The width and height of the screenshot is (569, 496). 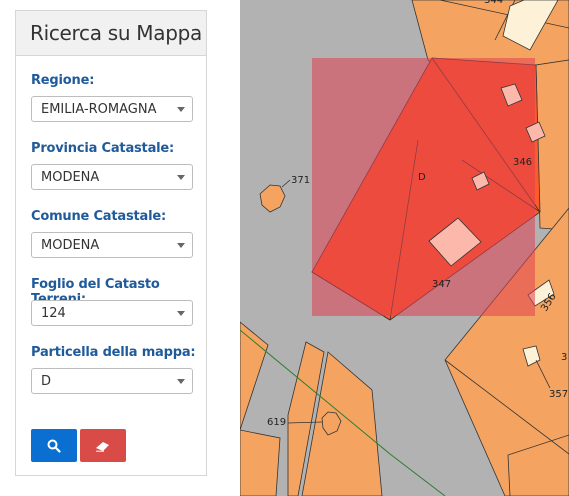 I want to click on parcel-label-d: D, so click(x=422, y=177).